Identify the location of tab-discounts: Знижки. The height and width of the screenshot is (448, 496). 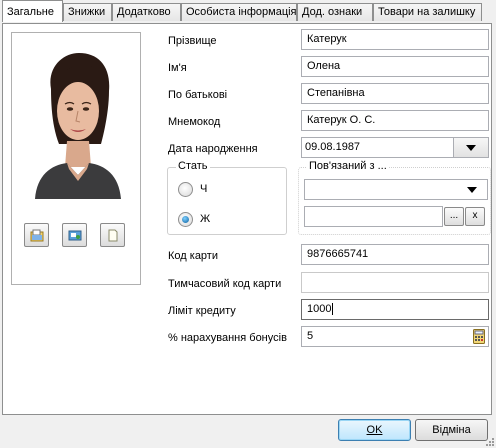
(87, 12).